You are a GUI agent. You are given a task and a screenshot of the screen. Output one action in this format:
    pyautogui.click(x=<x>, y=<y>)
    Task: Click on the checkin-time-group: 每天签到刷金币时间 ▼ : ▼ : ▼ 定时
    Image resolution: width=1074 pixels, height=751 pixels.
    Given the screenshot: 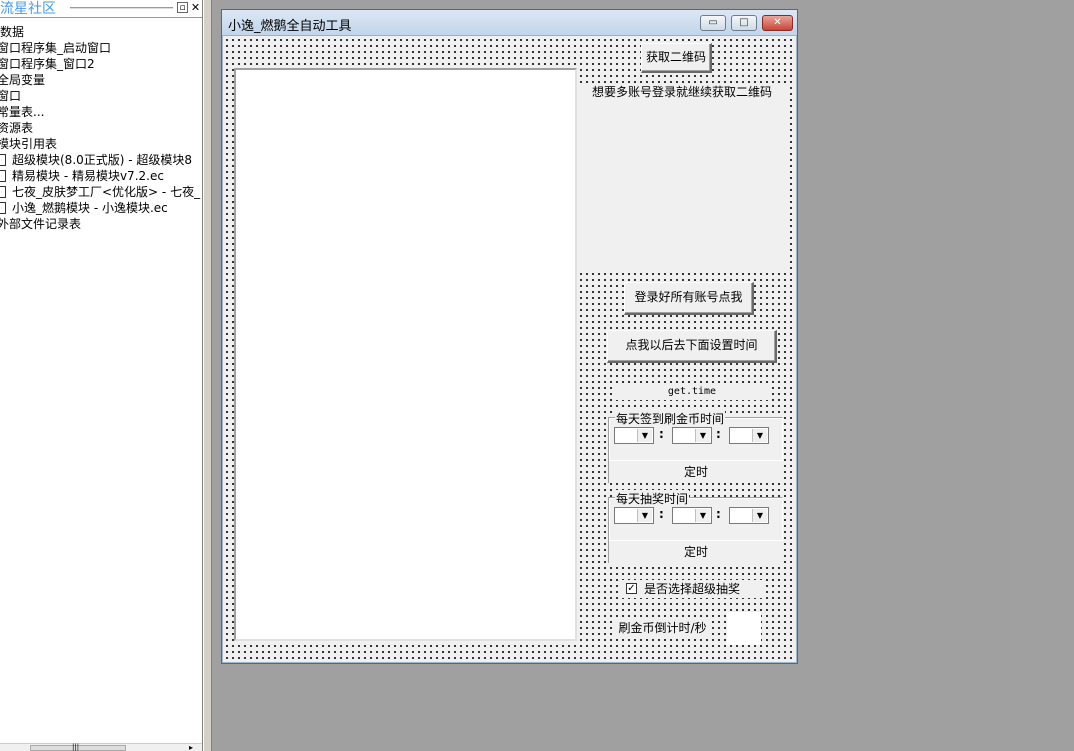 What is the action you would take?
    pyautogui.click(x=695, y=446)
    